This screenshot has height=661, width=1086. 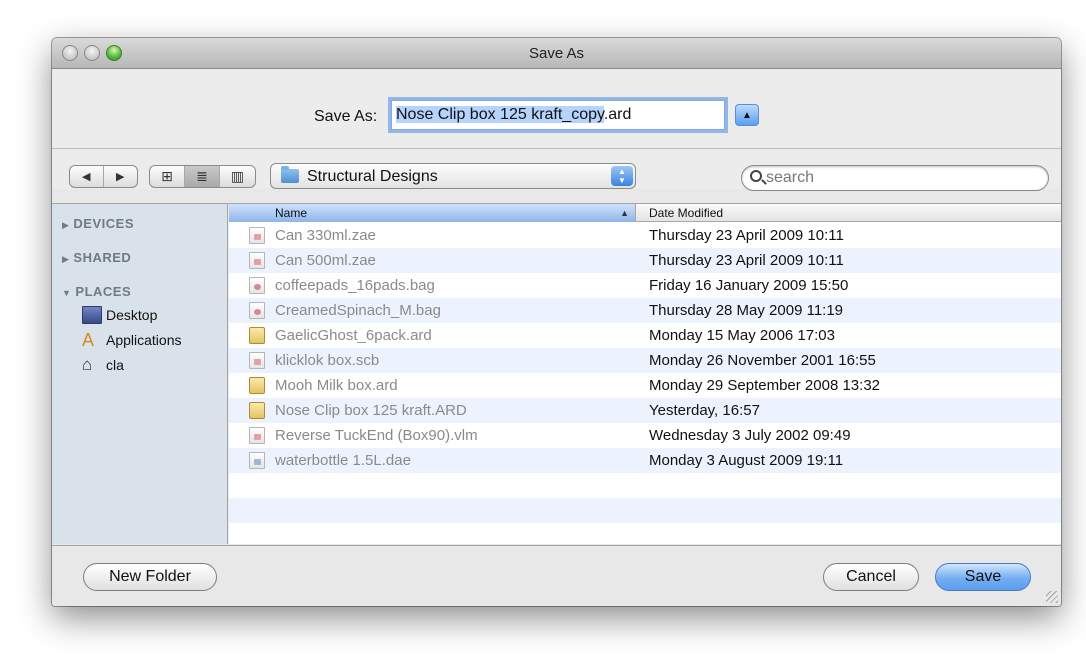 I want to click on forward-arrow-icon: ▶, so click(x=120, y=177).